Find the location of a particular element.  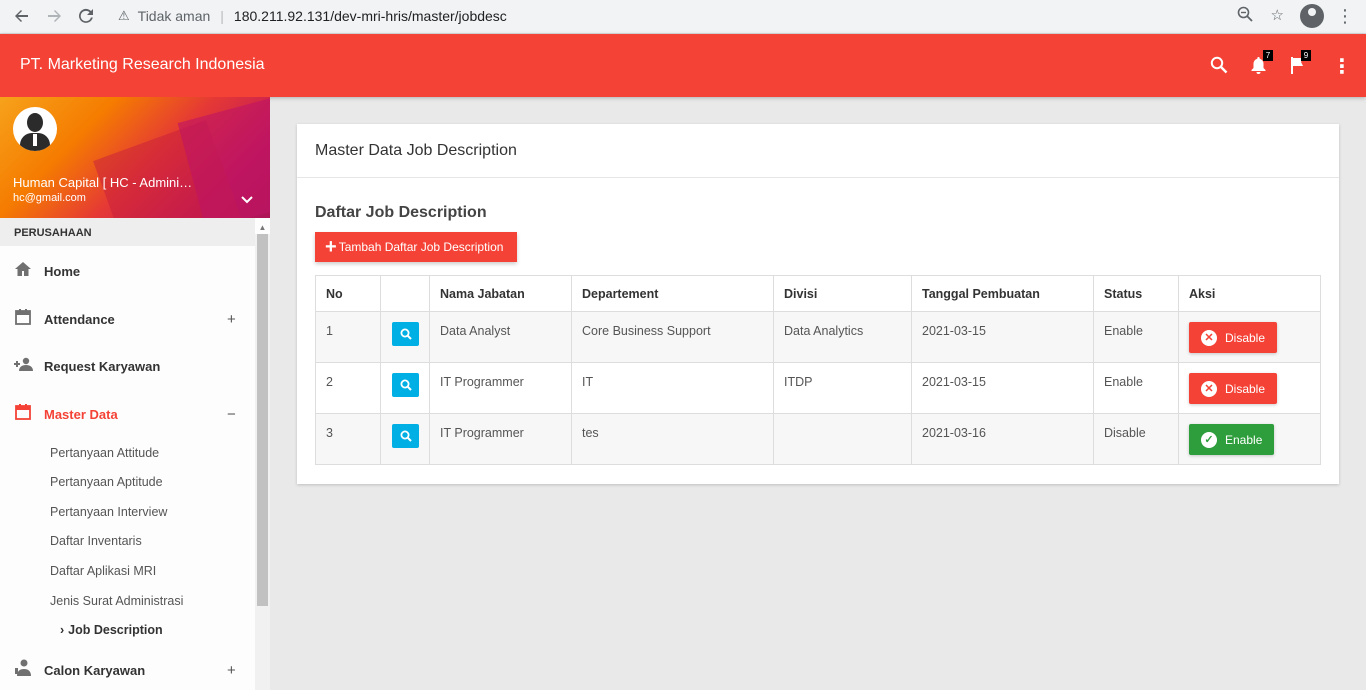

back-icon is located at coordinates (22, 16).